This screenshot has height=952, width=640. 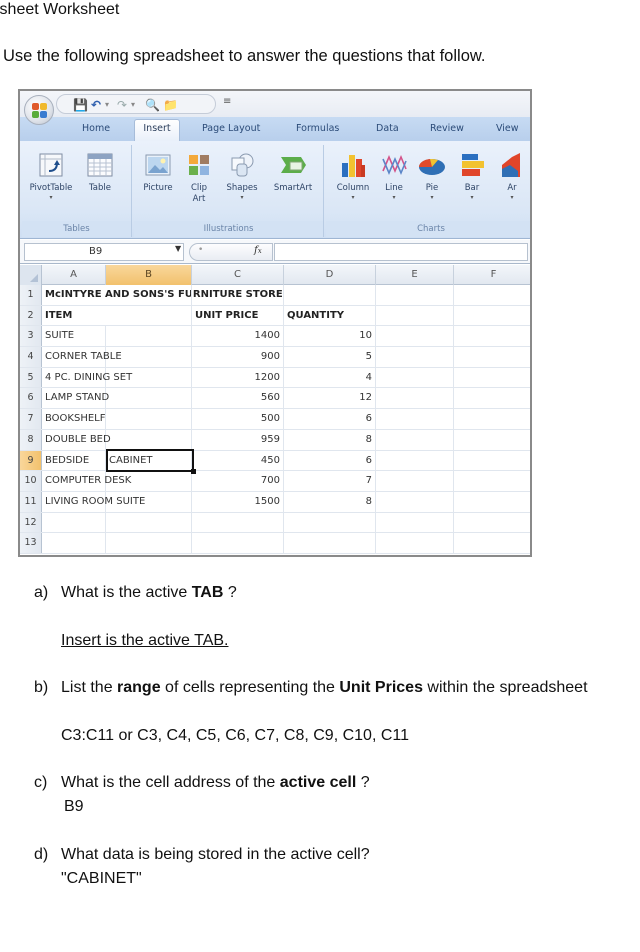 I want to click on row-header: 3, so click(x=31, y=336).